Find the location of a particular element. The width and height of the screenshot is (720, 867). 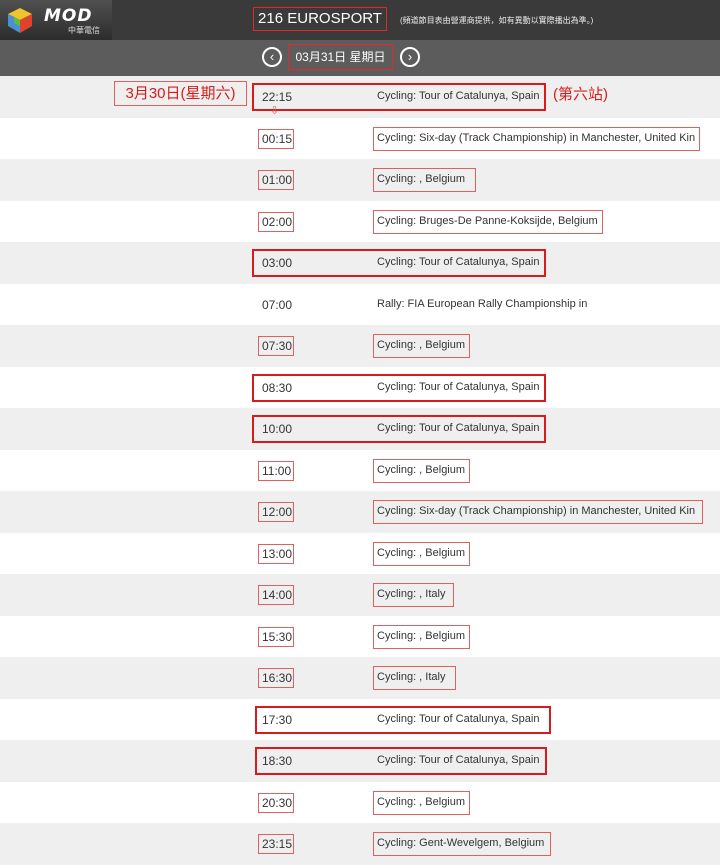

schedule-row: 01:00 Cycling: , Belgium is located at coordinates (360, 180).